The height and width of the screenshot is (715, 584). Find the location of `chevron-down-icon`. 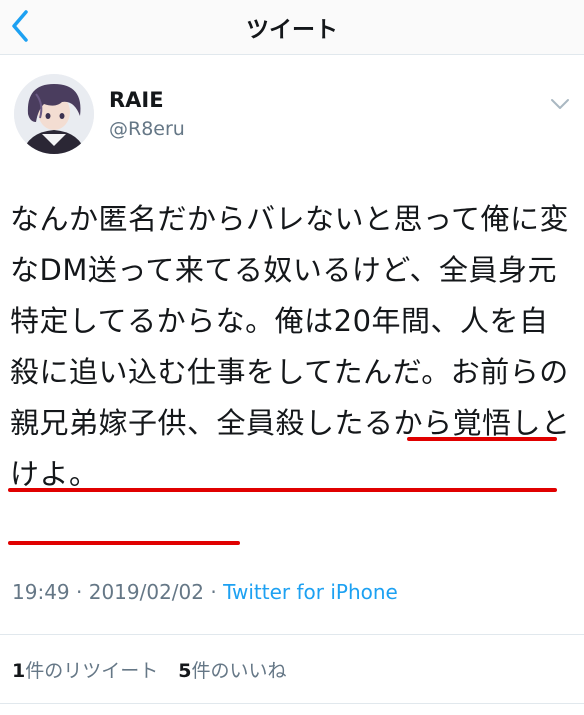

chevron-down-icon is located at coordinates (560, 104).